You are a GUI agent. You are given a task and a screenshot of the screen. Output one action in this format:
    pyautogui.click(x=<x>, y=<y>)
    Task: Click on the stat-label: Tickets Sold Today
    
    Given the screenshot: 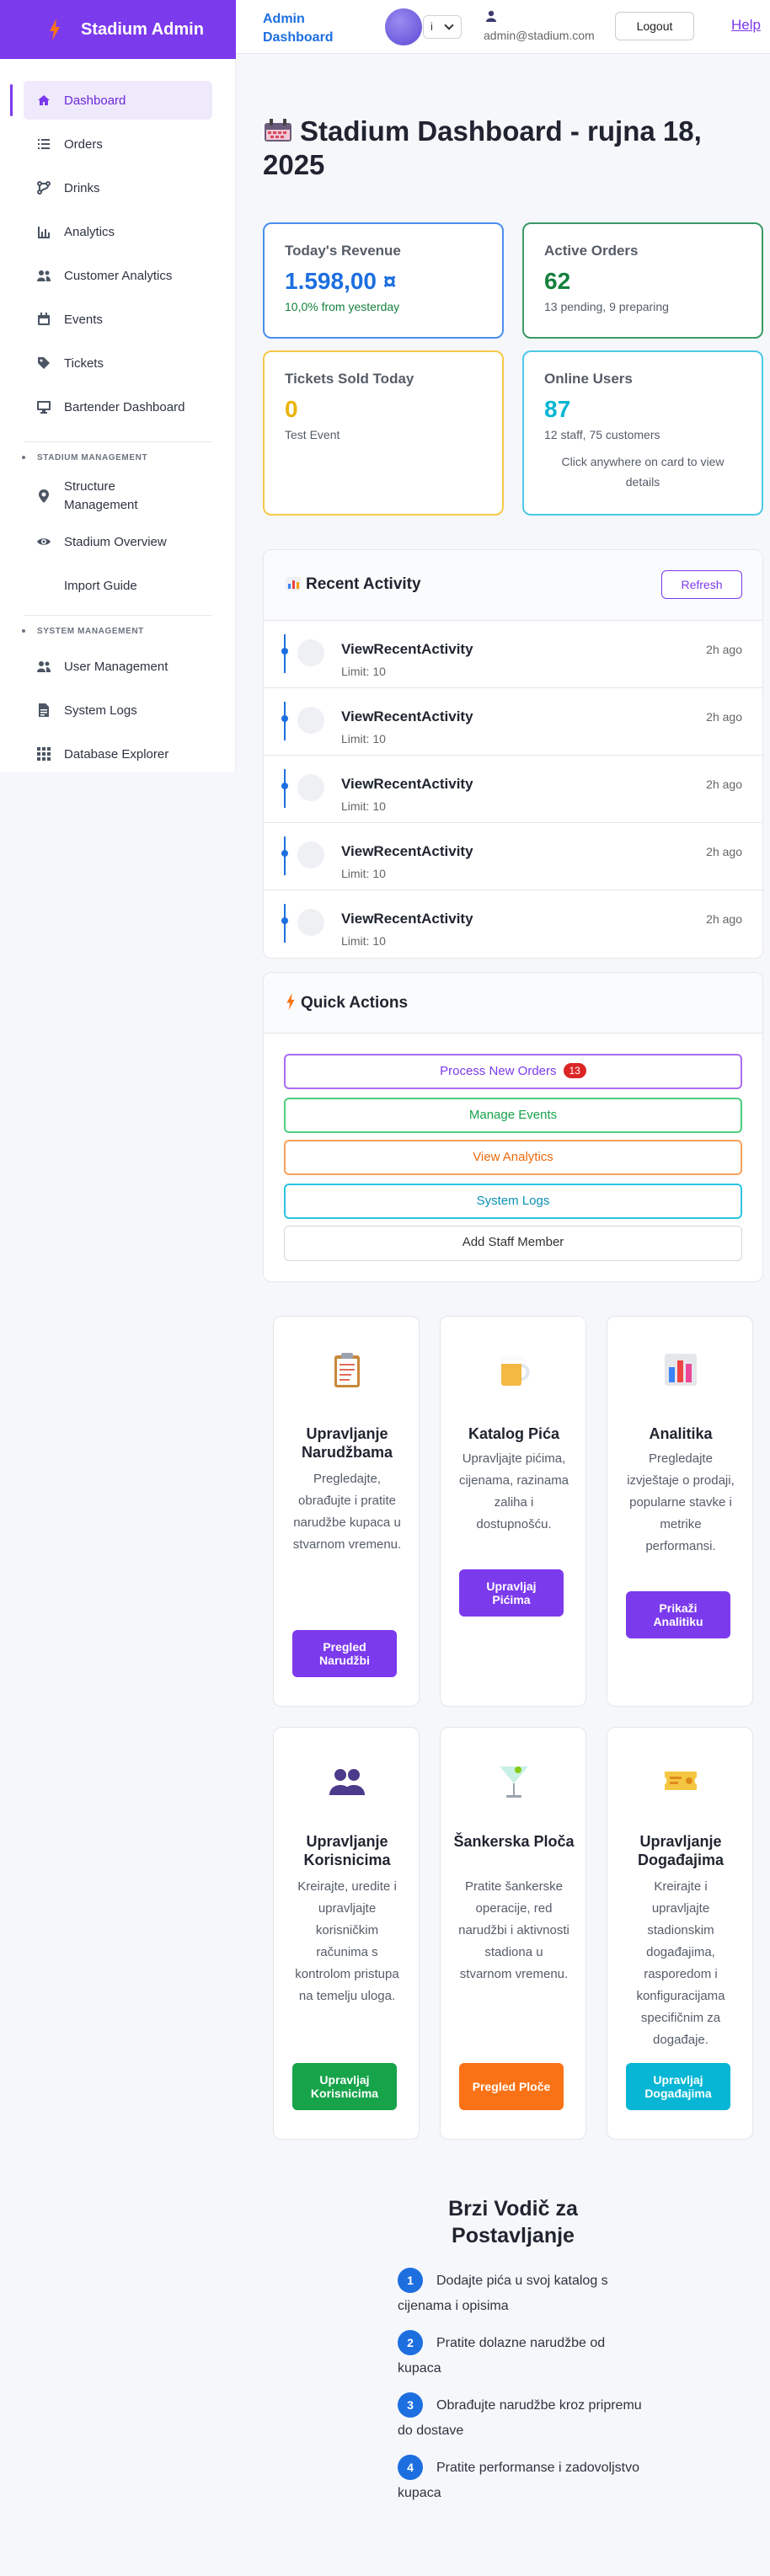 What is the action you would take?
    pyautogui.click(x=349, y=379)
    